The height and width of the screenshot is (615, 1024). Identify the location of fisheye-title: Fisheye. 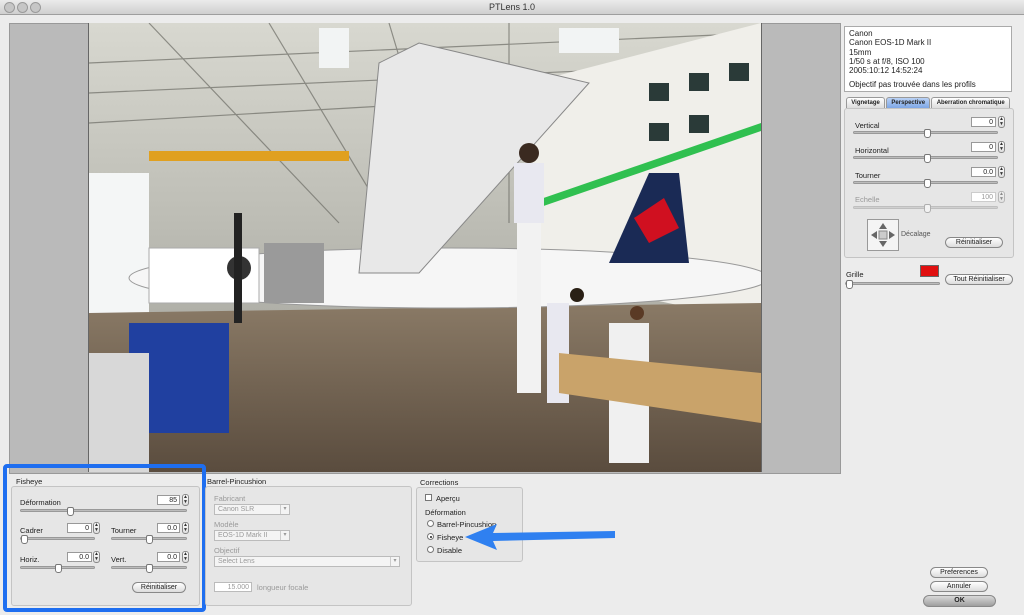
(29, 481).